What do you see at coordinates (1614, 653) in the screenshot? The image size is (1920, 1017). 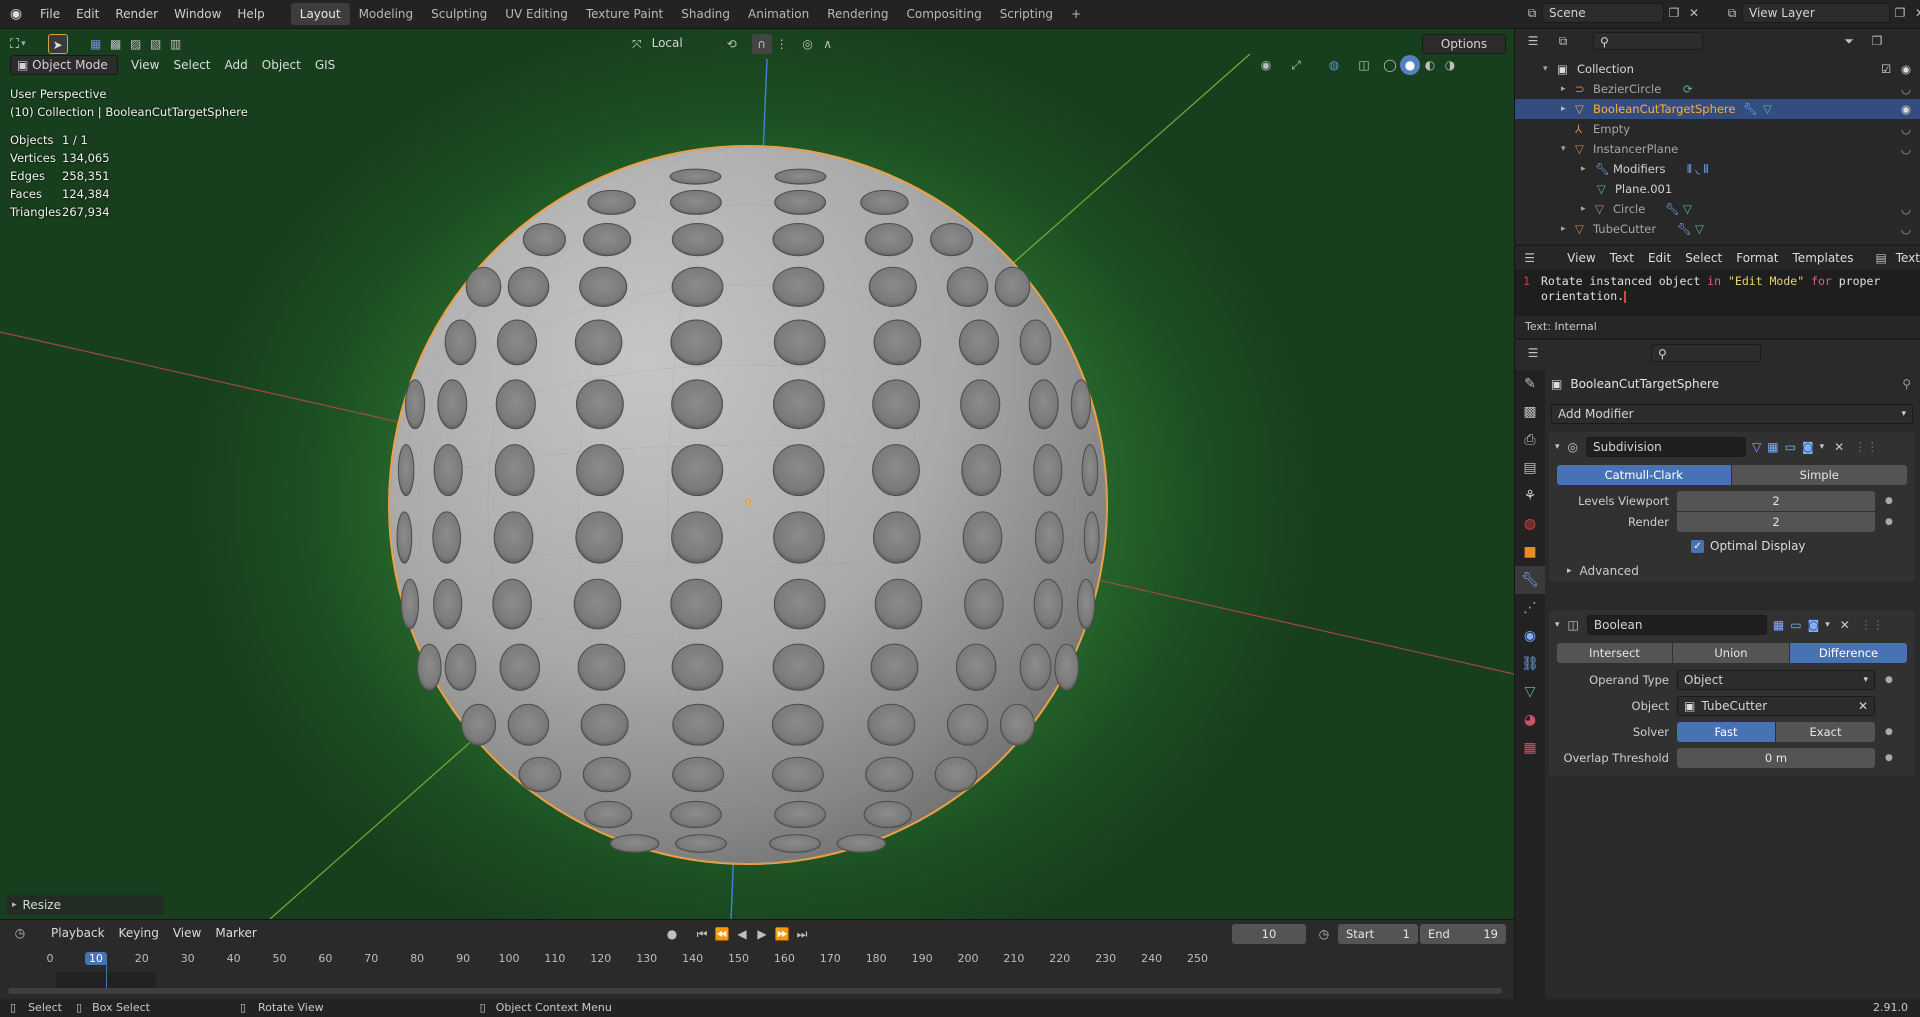 I see `intersect-button: Intersect` at bounding box center [1614, 653].